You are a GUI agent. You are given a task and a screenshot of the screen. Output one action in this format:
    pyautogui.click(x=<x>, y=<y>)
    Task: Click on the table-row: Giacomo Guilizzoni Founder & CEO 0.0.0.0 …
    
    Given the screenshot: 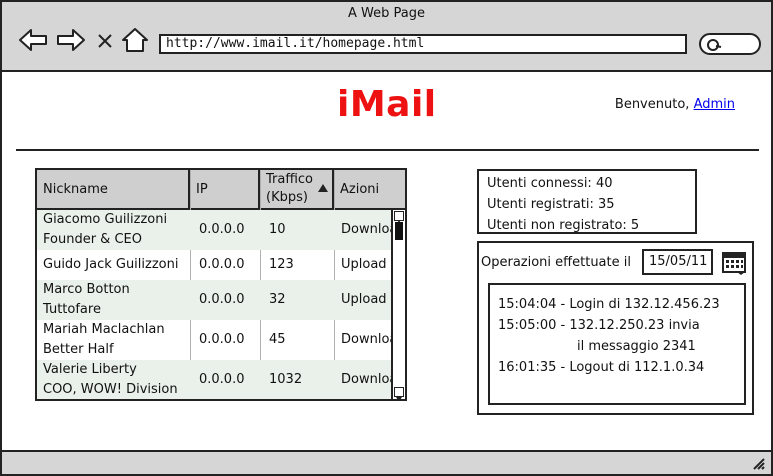 What is the action you would take?
    pyautogui.click(x=215, y=230)
    